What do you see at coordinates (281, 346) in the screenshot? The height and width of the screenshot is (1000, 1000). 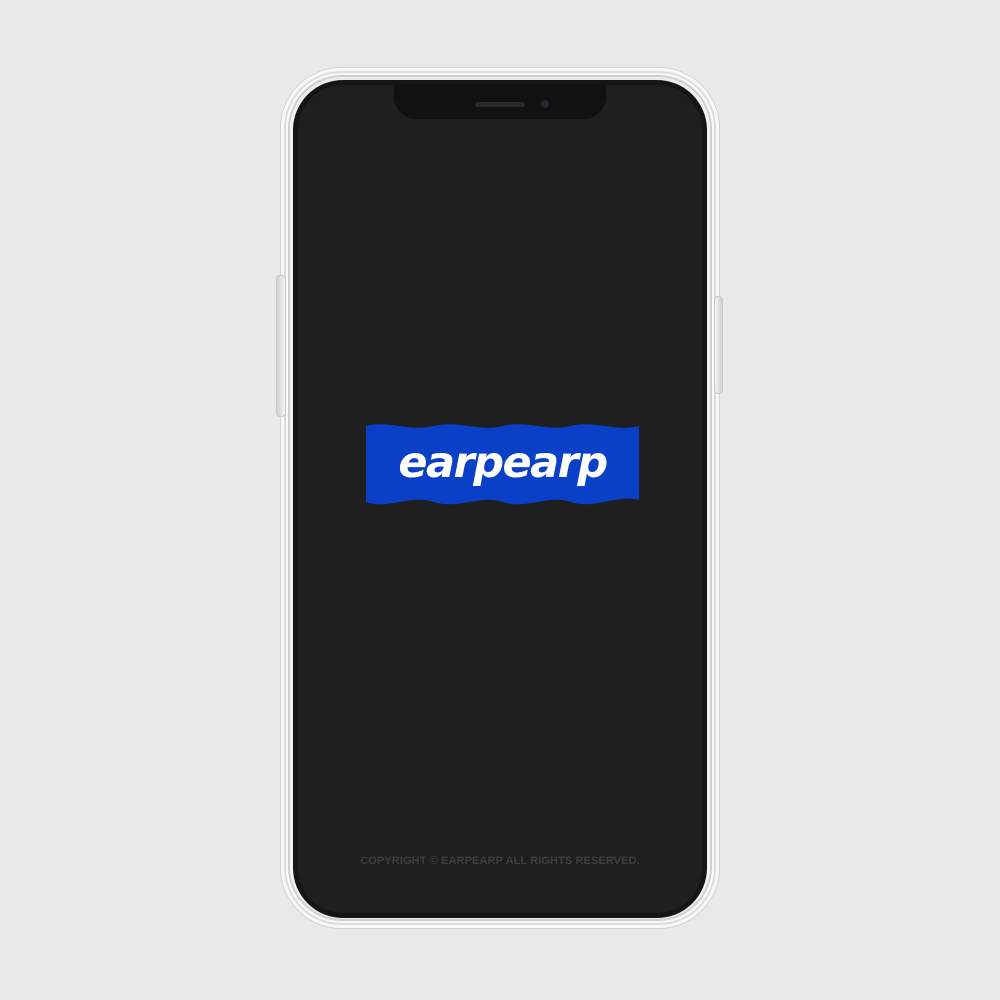 I see `volume-button` at bounding box center [281, 346].